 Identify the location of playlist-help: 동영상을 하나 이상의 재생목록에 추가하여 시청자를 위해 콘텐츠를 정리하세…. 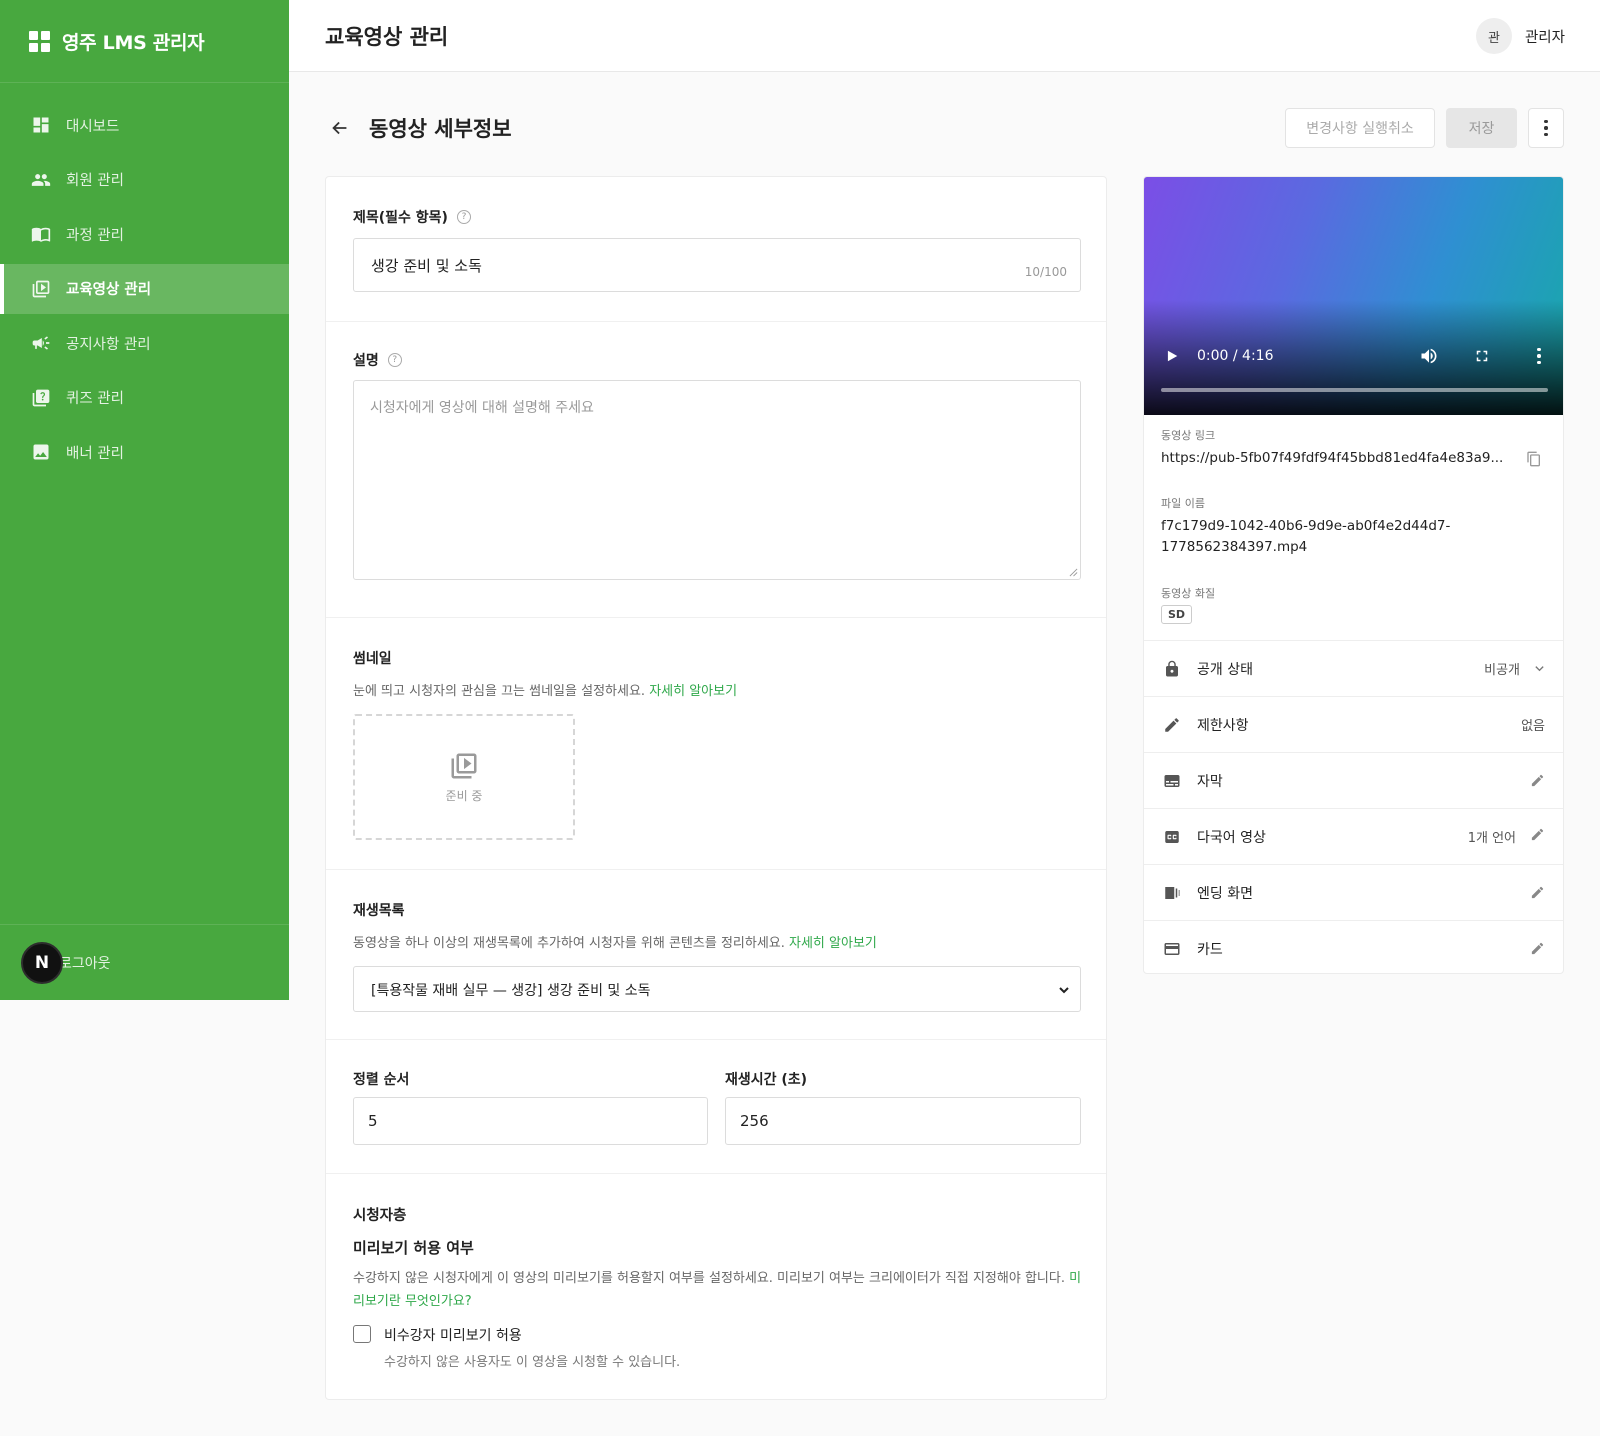
(615, 941).